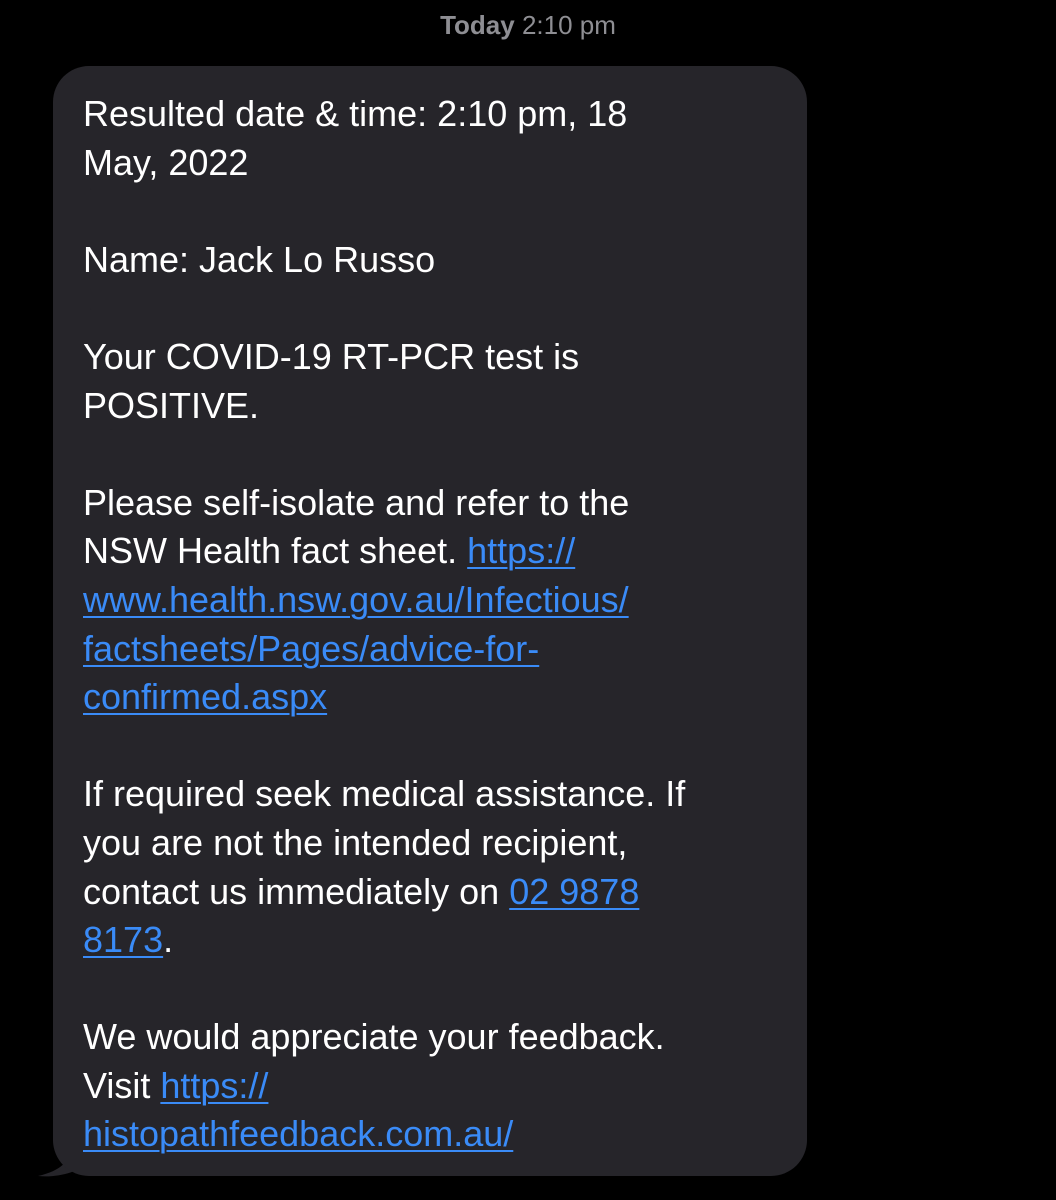  What do you see at coordinates (205, 696) in the screenshot?
I see `factsheet-link-part-4: confirmed.aspx` at bounding box center [205, 696].